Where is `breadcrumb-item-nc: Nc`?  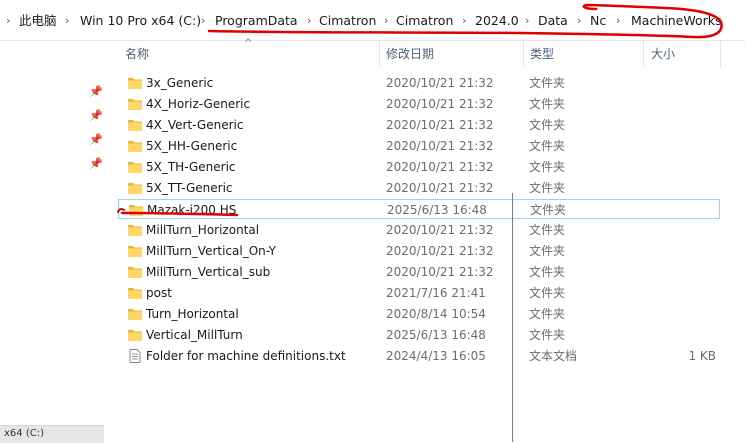
breadcrumb-item-nc: Nc is located at coordinates (598, 21).